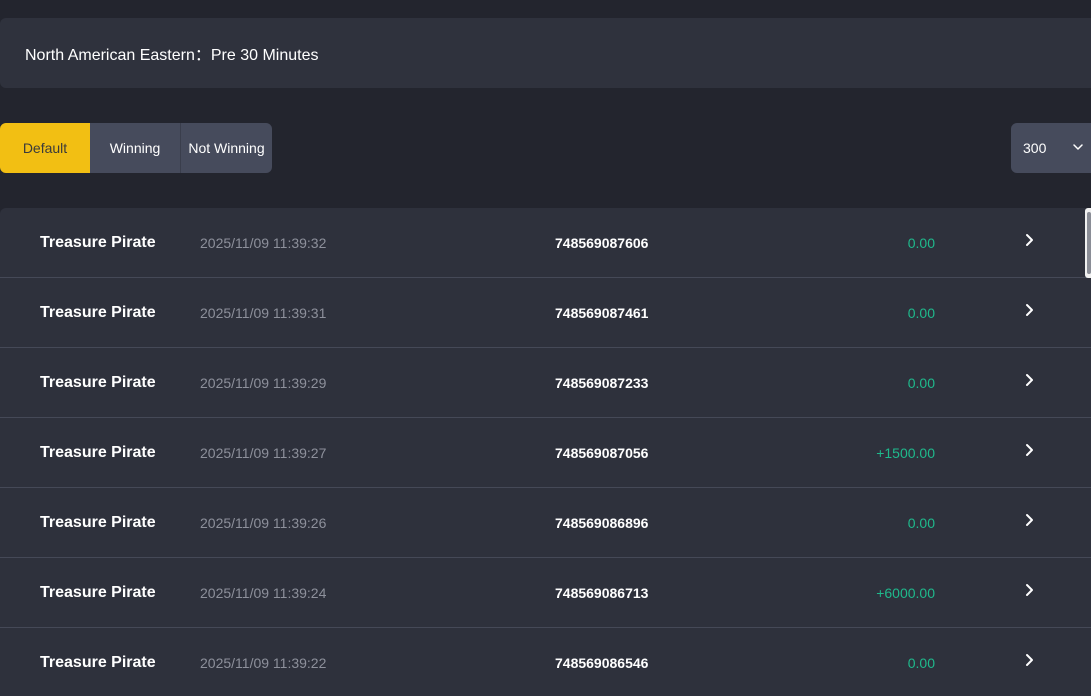  What do you see at coordinates (172, 55) in the screenshot?
I see `timezone-text: North American Eastern：Pre 30 Minutes` at bounding box center [172, 55].